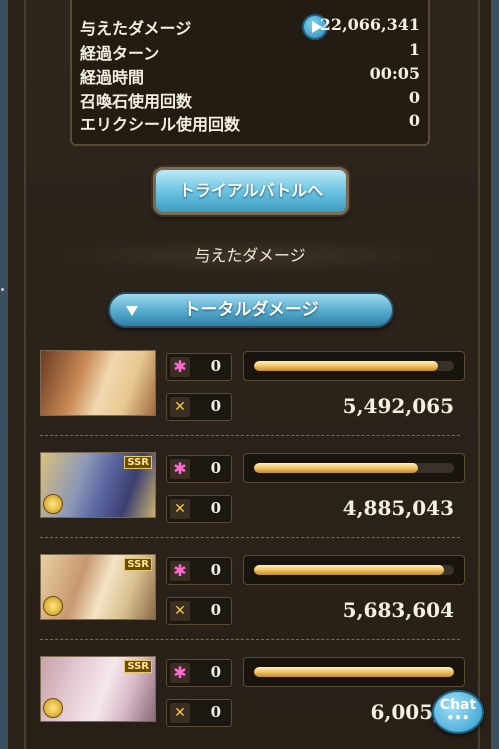 The height and width of the screenshot is (749, 499). What do you see at coordinates (398, 610) in the screenshot?
I see `damage-value: 5,683,604` at bounding box center [398, 610].